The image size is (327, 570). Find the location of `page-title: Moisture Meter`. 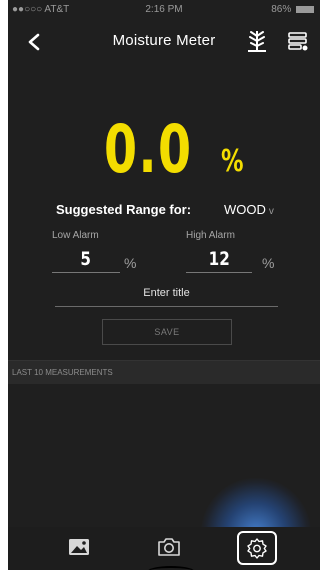

page-title: Moisture Meter is located at coordinates (164, 40).